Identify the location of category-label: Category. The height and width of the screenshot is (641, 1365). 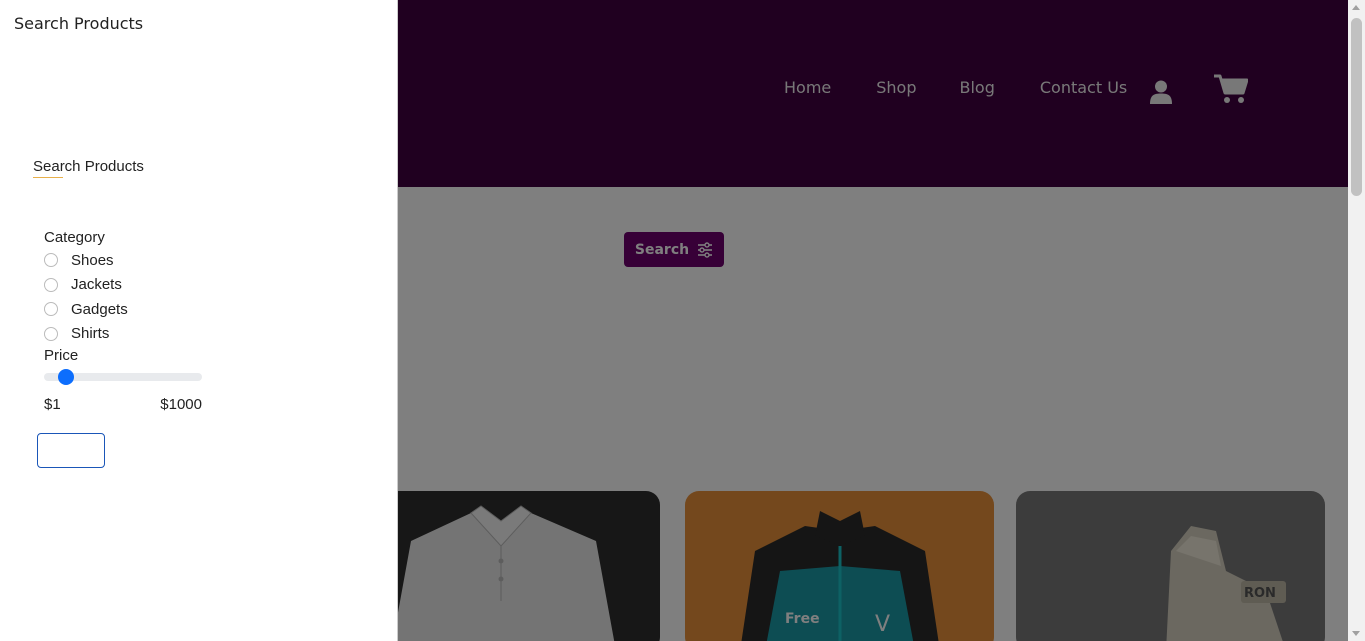
(74, 237).